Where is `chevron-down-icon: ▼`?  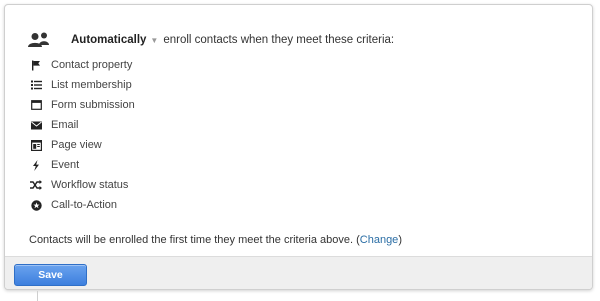
chevron-down-icon: ▼ is located at coordinates (154, 40).